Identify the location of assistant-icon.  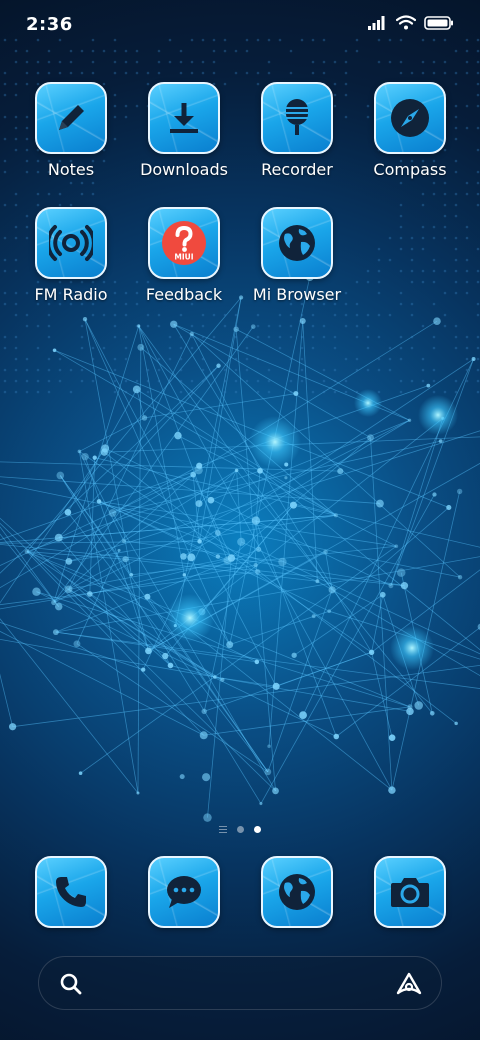
(409, 984).